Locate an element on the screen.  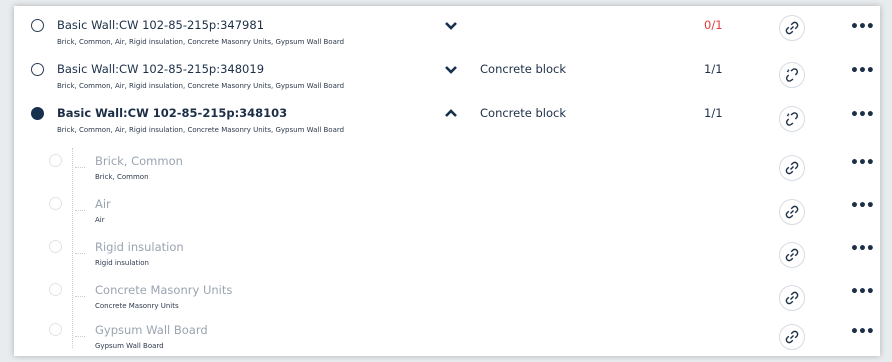
layer-sub: Brick, Common is located at coordinates (122, 177).